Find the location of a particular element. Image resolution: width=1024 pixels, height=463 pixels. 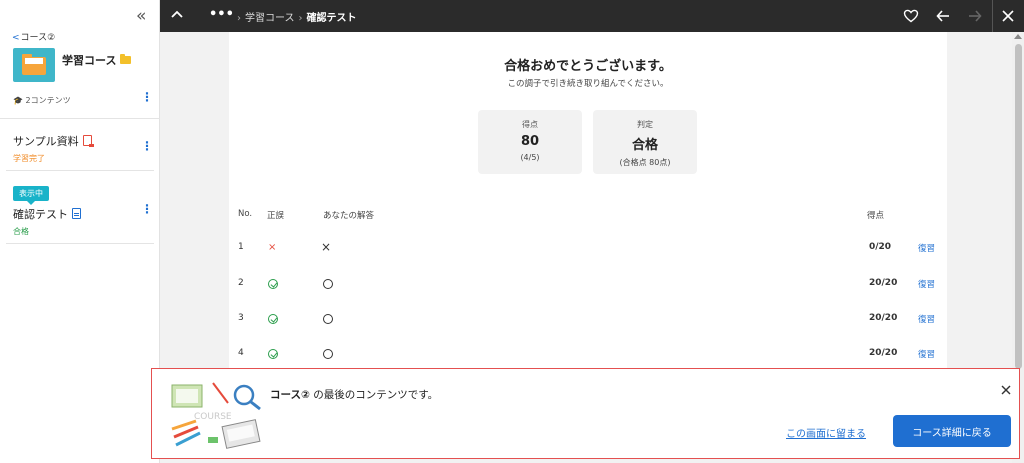

score-label: 得点 is located at coordinates (530, 124).